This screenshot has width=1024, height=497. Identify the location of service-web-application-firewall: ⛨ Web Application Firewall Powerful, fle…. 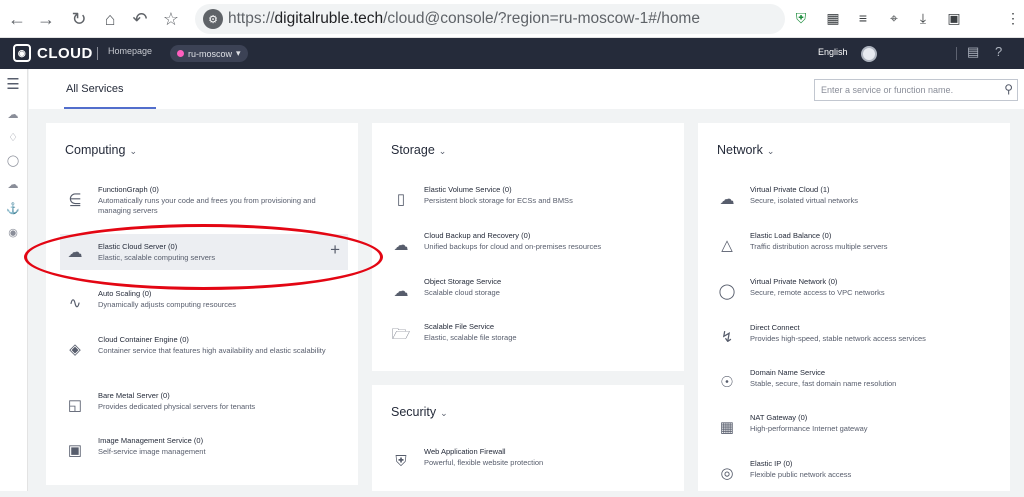
(530, 466).